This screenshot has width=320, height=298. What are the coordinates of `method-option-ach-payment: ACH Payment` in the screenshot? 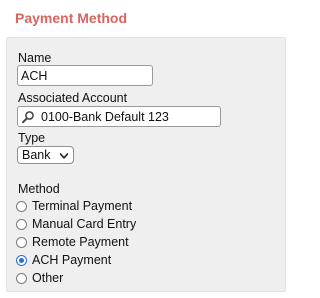 It's located at (63, 260).